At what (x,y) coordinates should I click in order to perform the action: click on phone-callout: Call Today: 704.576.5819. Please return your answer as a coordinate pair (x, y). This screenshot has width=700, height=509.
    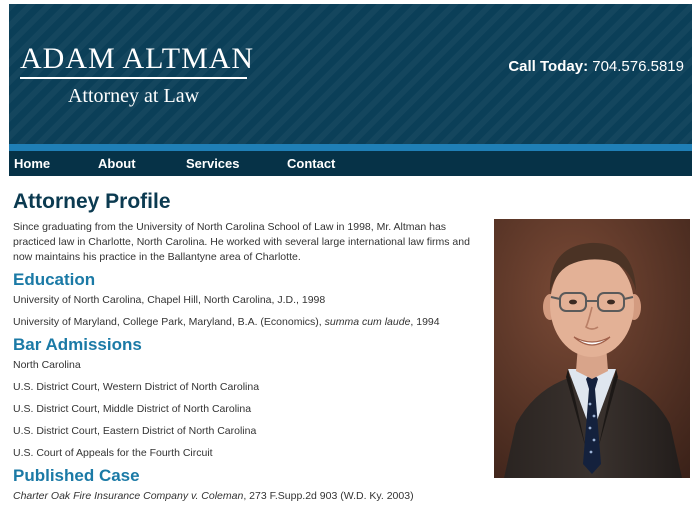
    Looking at the image, I should click on (596, 66).